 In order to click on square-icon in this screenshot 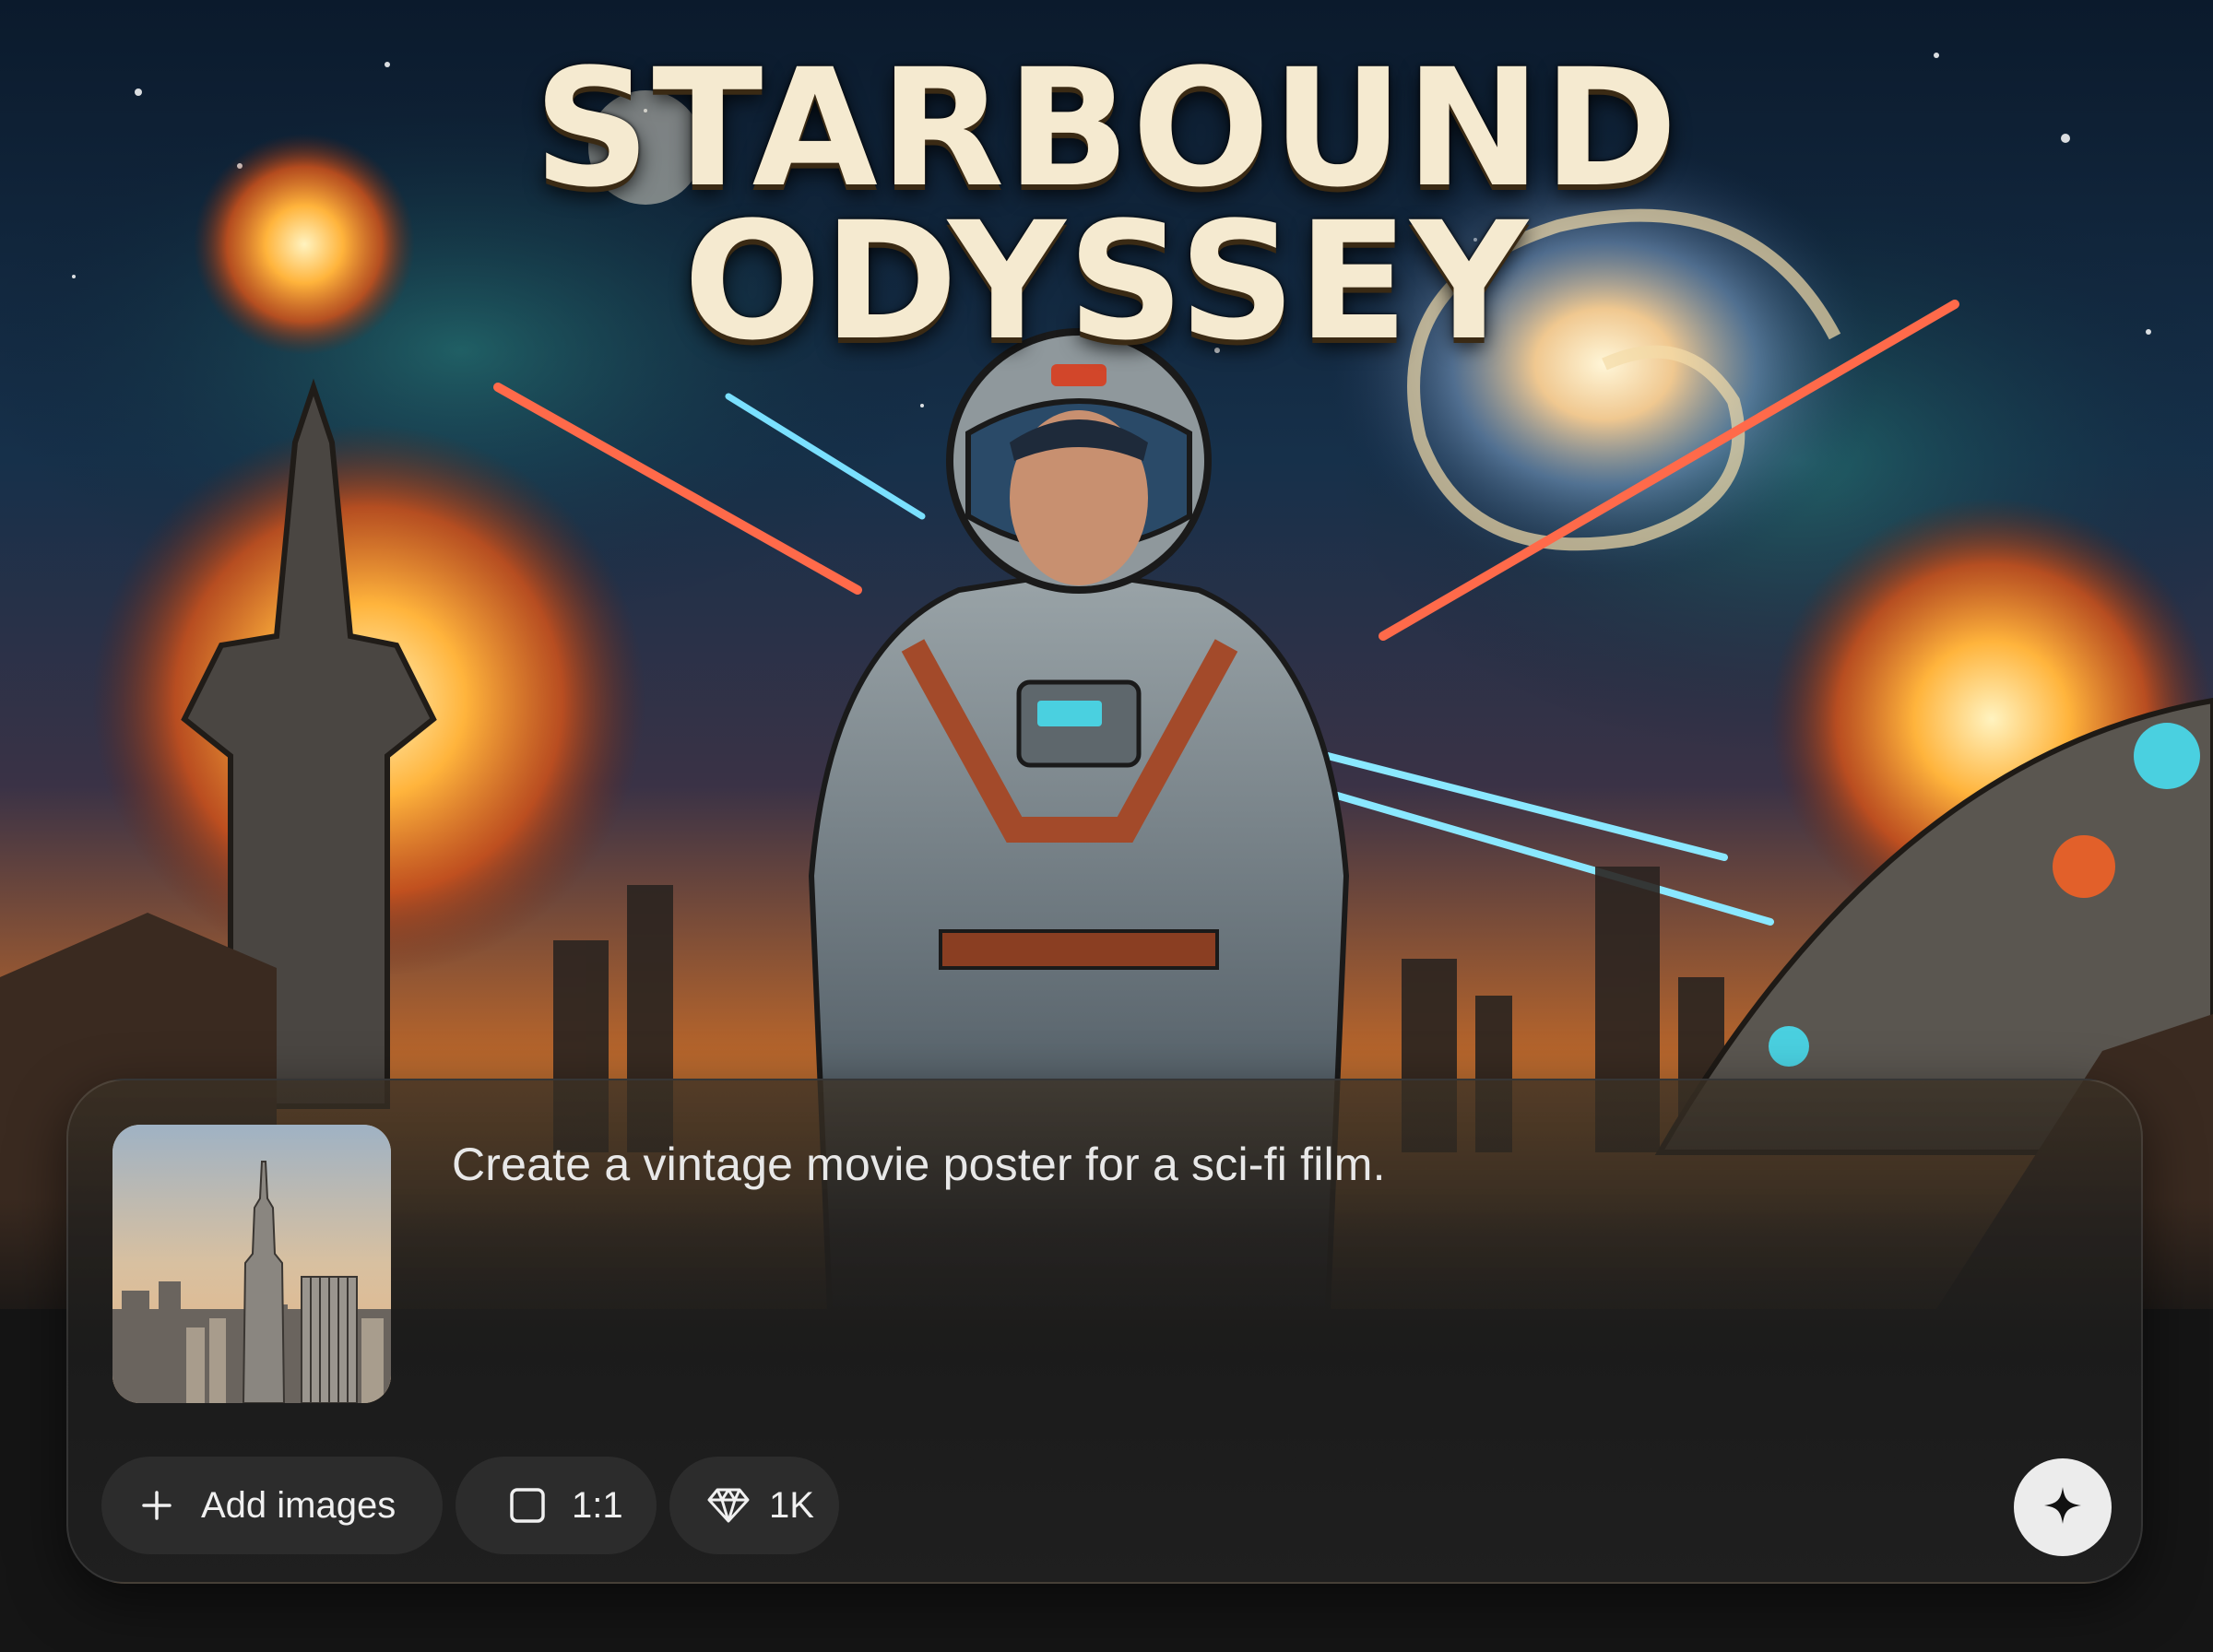, I will do `click(527, 1505)`.